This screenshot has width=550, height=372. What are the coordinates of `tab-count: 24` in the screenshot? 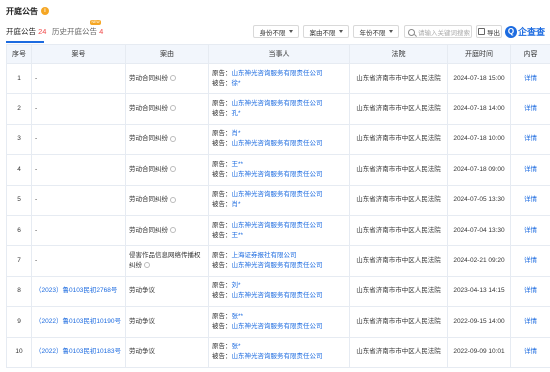 It's located at (42, 31).